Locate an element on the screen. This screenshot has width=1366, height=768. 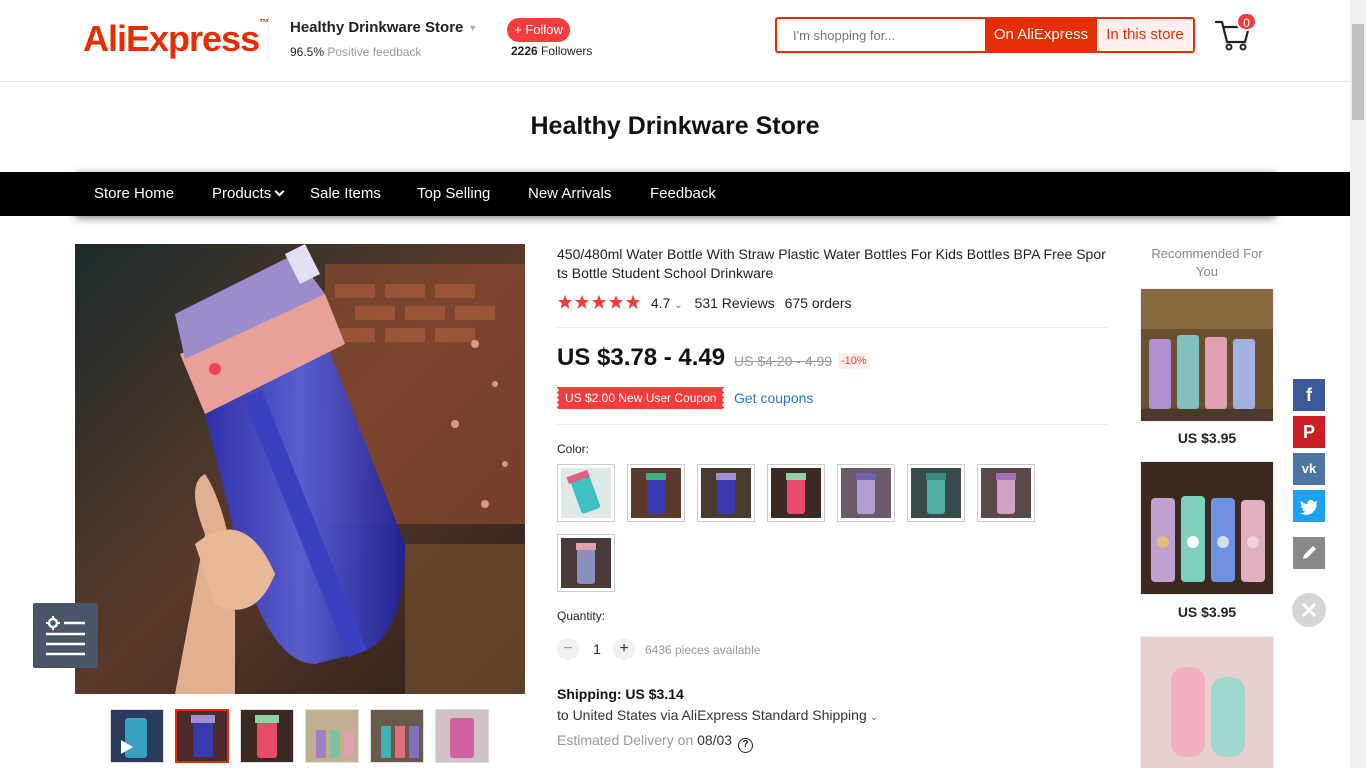
estimated-delivery-label: Estimated Delivery on is located at coordinates (625, 740).